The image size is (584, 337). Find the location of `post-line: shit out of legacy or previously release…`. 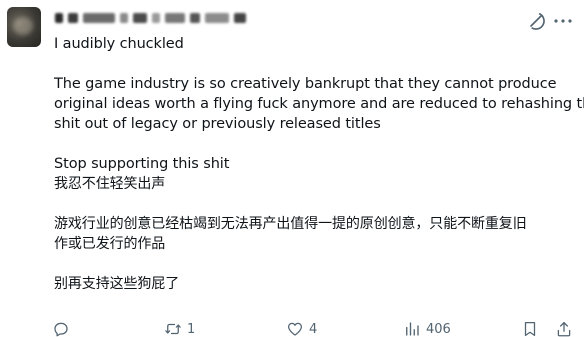

post-line: shit out of legacy or previously release… is located at coordinates (217, 124).